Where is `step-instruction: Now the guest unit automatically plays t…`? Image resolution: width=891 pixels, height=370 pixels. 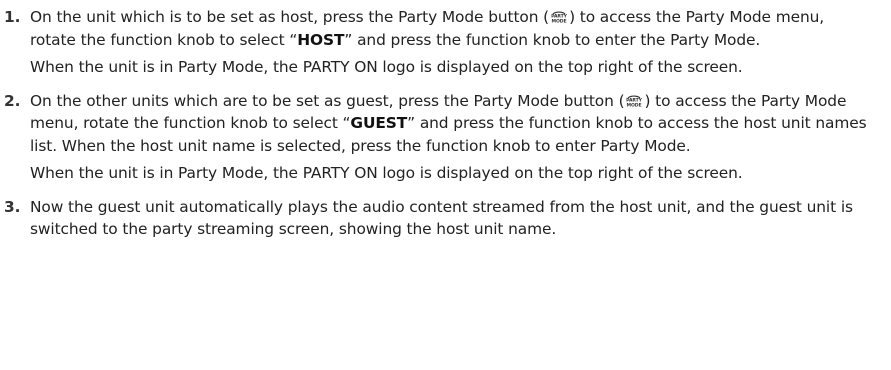
step-instruction: Now the guest unit automatically plays t… is located at coordinates (441, 218).